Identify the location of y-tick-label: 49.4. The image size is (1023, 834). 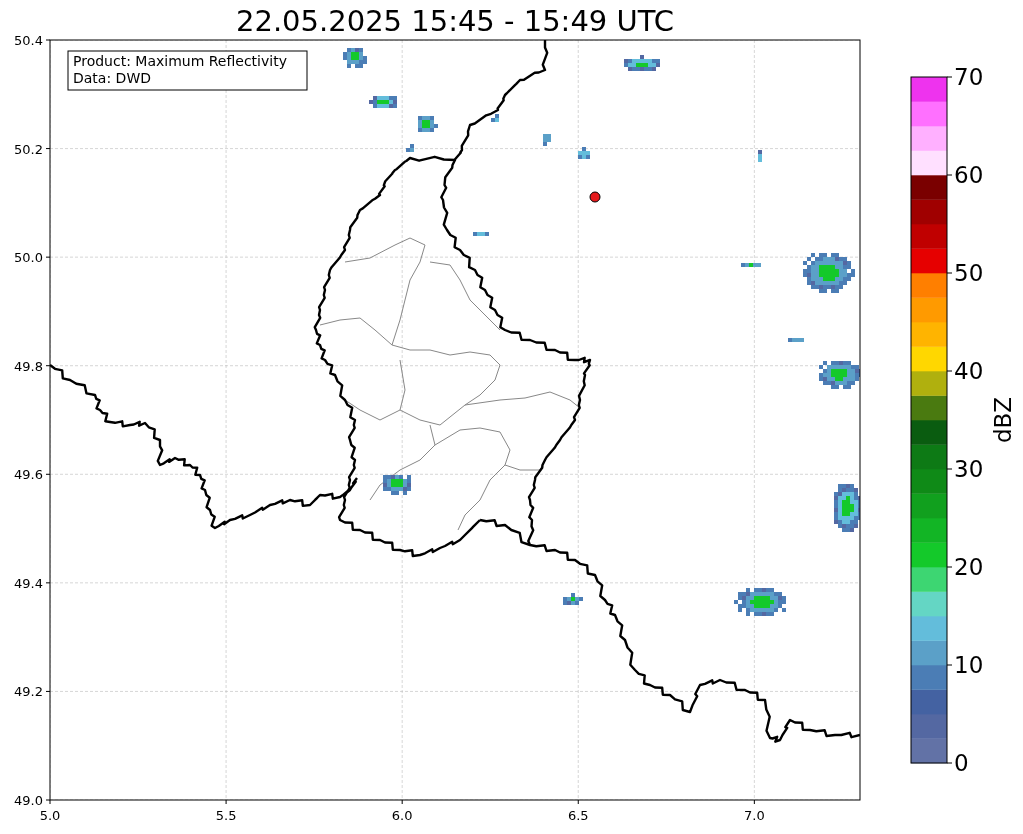
(28, 583).